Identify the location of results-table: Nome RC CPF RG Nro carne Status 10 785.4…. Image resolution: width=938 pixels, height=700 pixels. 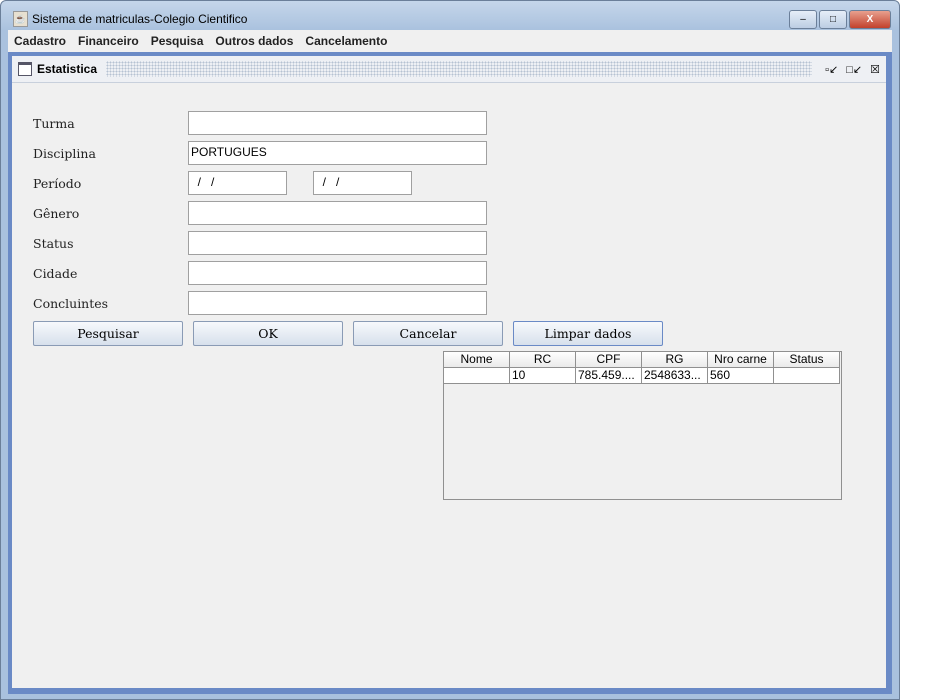
(642, 425).